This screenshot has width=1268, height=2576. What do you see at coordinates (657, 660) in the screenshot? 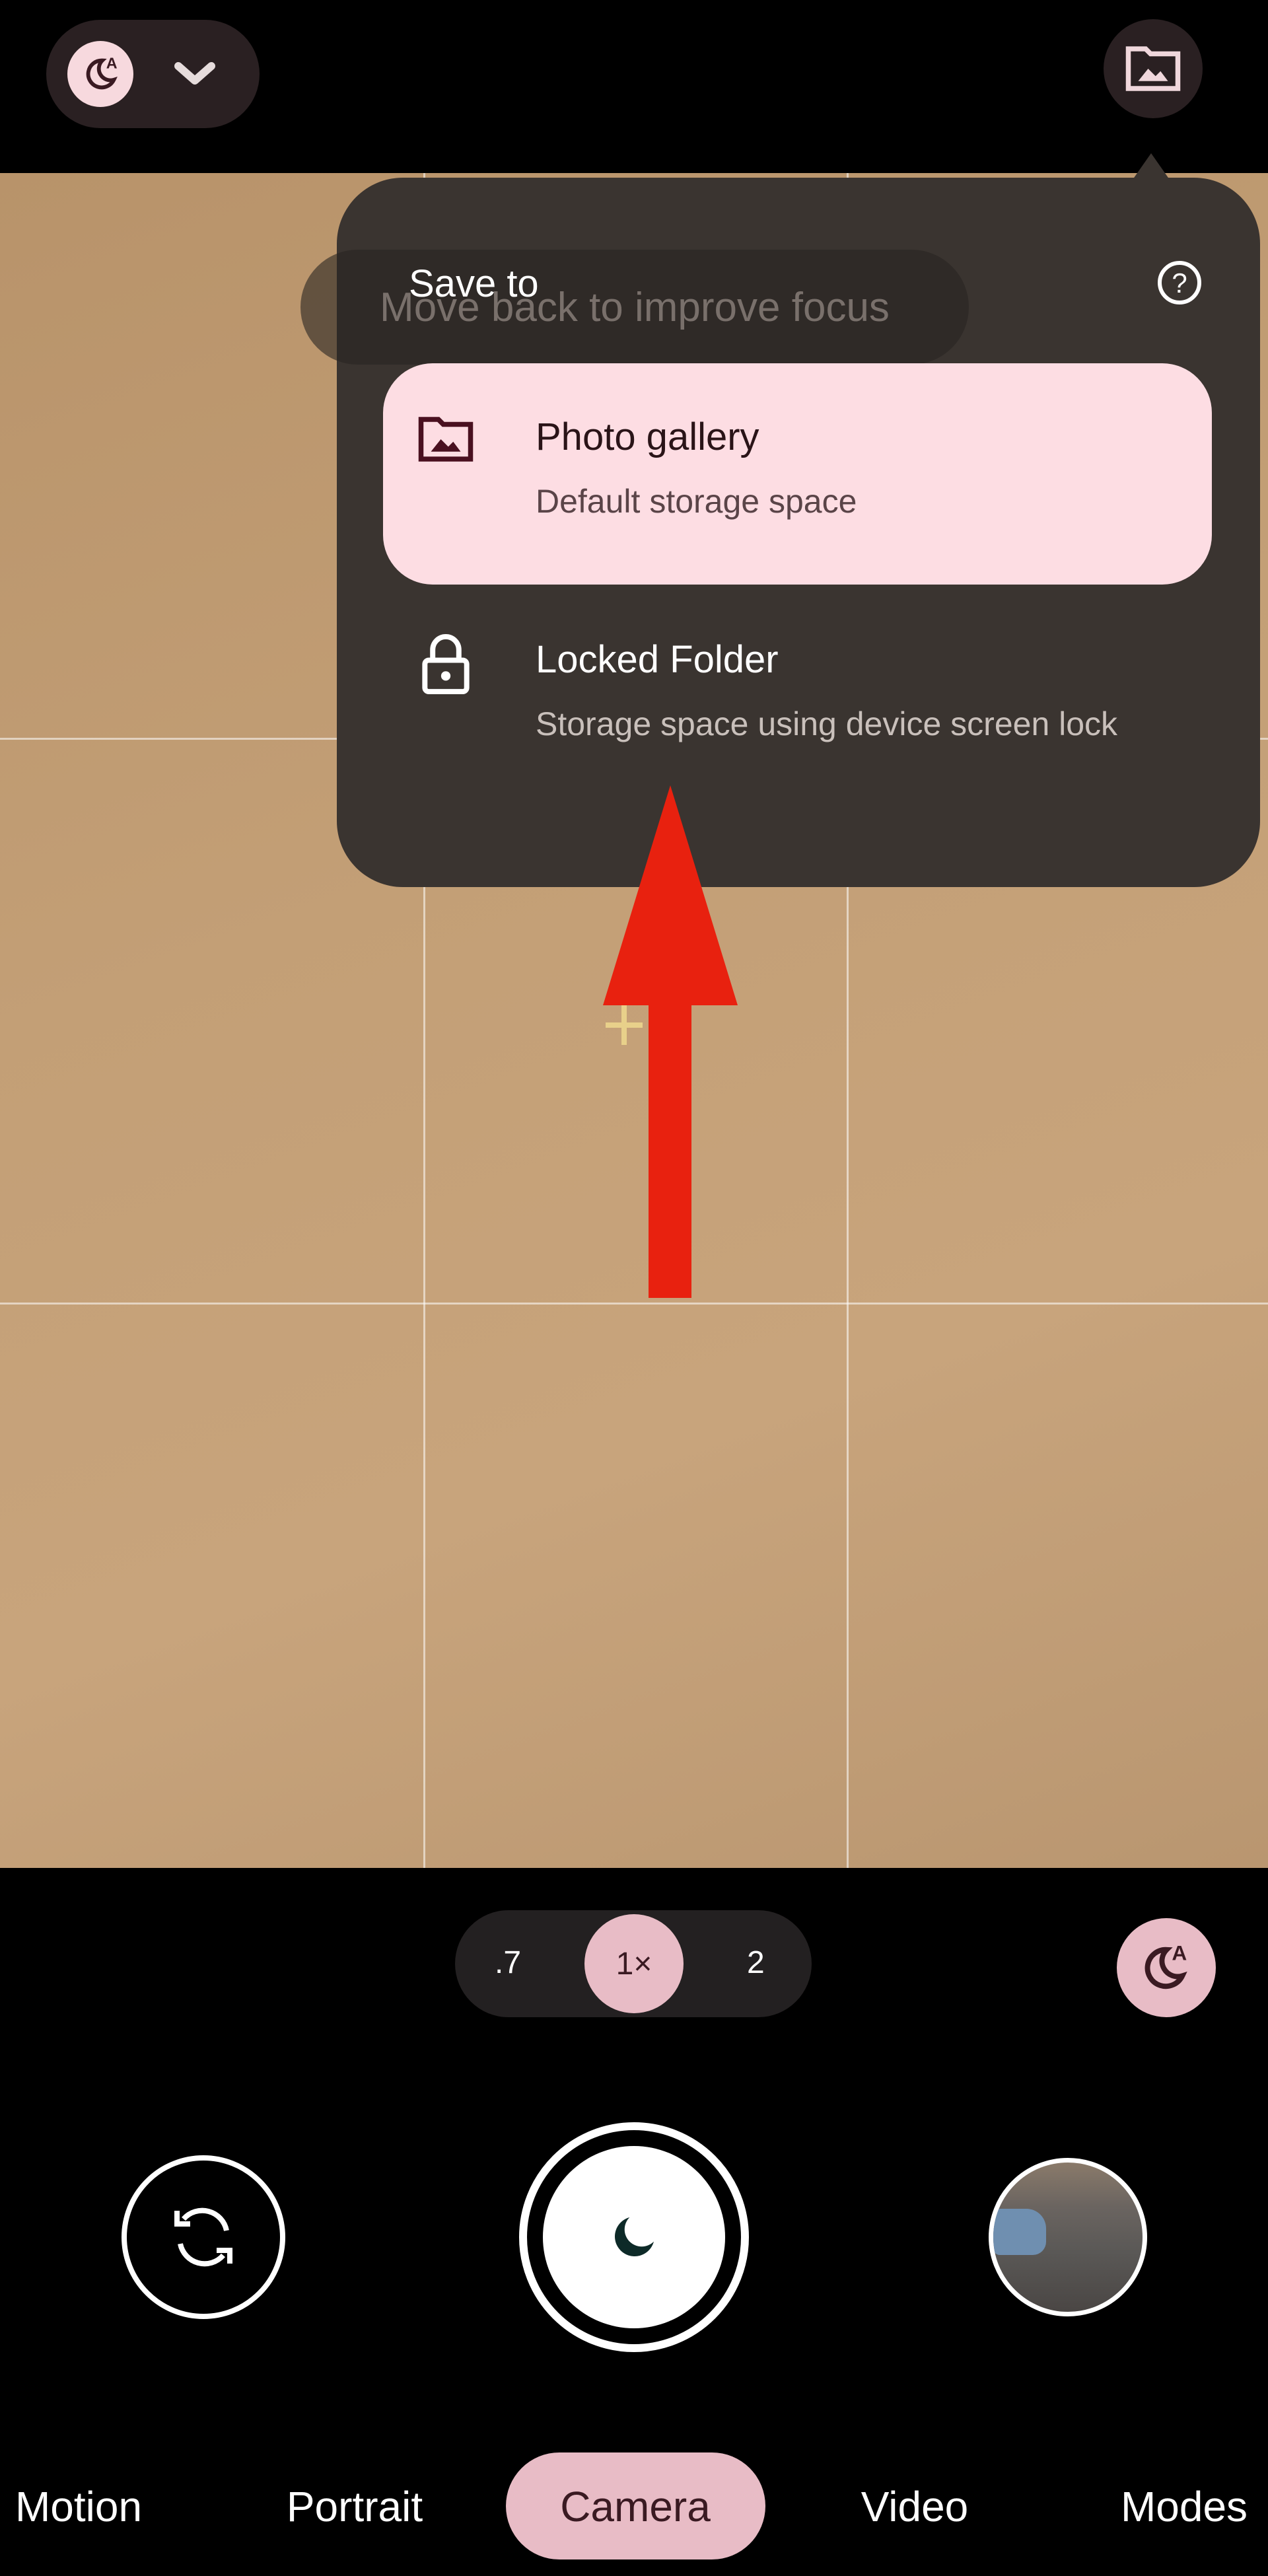
I see `option-title: Locked Folder` at bounding box center [657, 660].